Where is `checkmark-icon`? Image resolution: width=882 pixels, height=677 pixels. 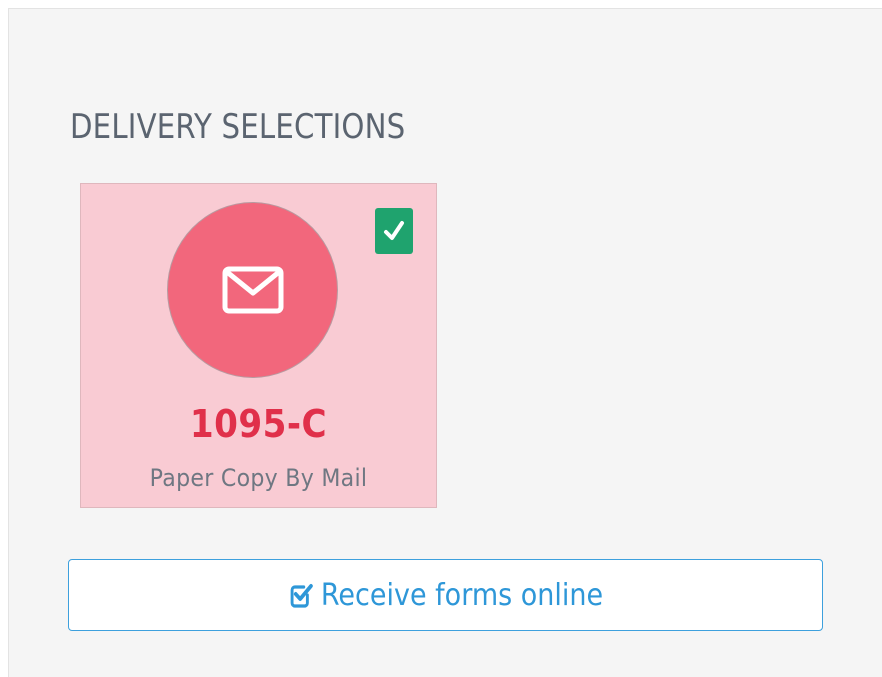
checkmark-icon is located at coordinates (394, 230).